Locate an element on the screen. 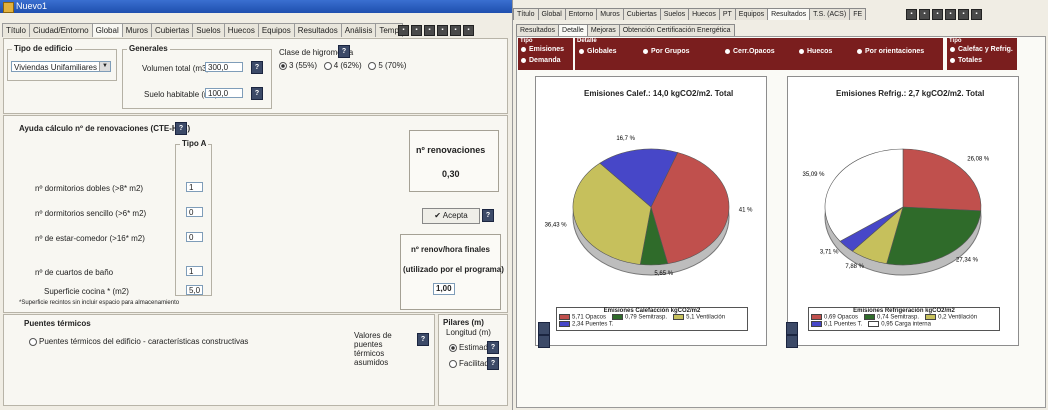 Image resolution: width=1048 pixels, height=410 pixels. chart1-nav-up-icon is located at coordinates (544, 328).